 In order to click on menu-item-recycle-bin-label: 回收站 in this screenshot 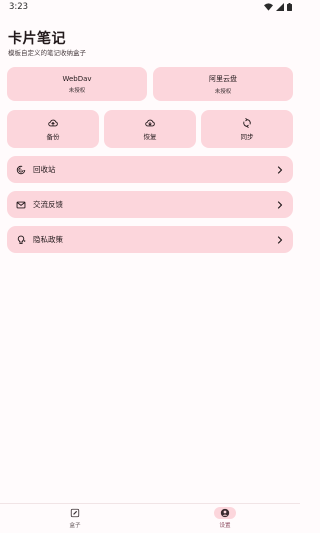, I will do `click(44, 169)`.